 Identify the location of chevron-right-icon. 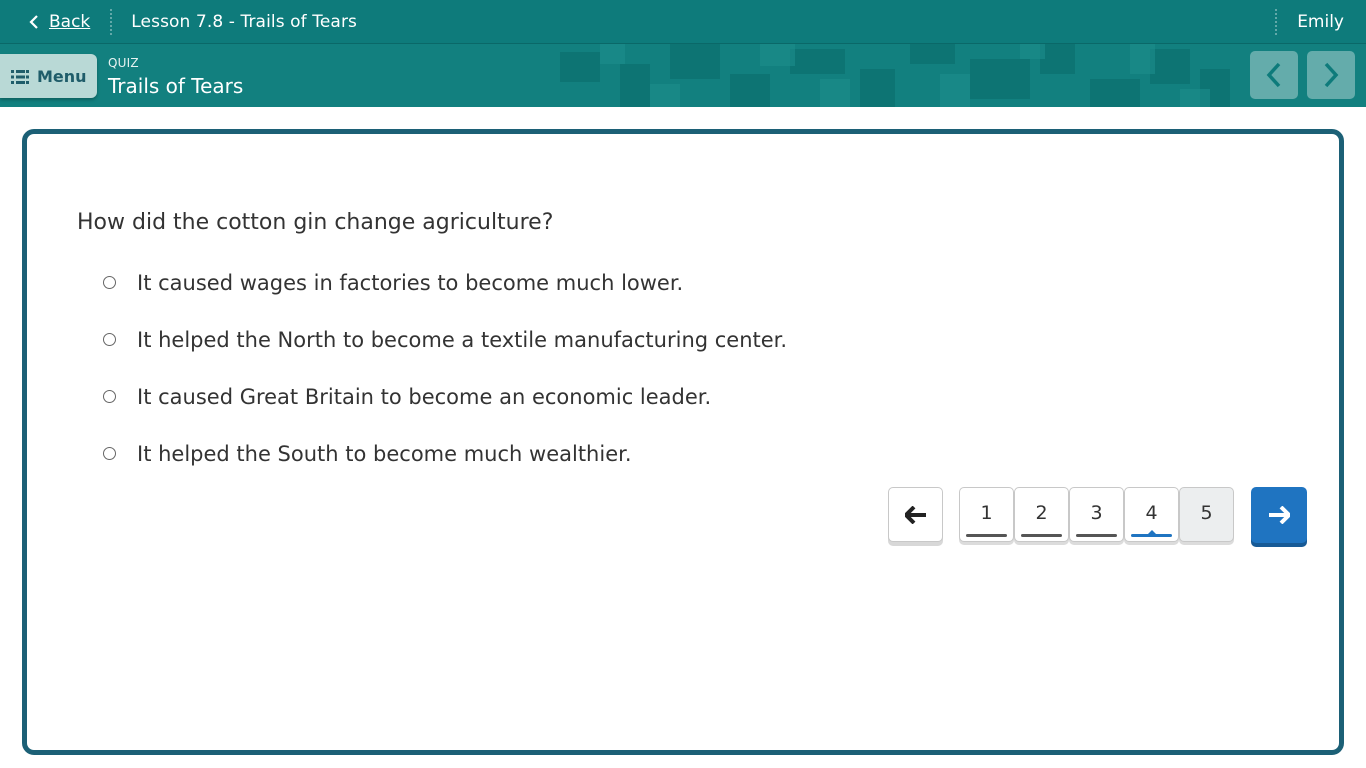
(1331, 75).